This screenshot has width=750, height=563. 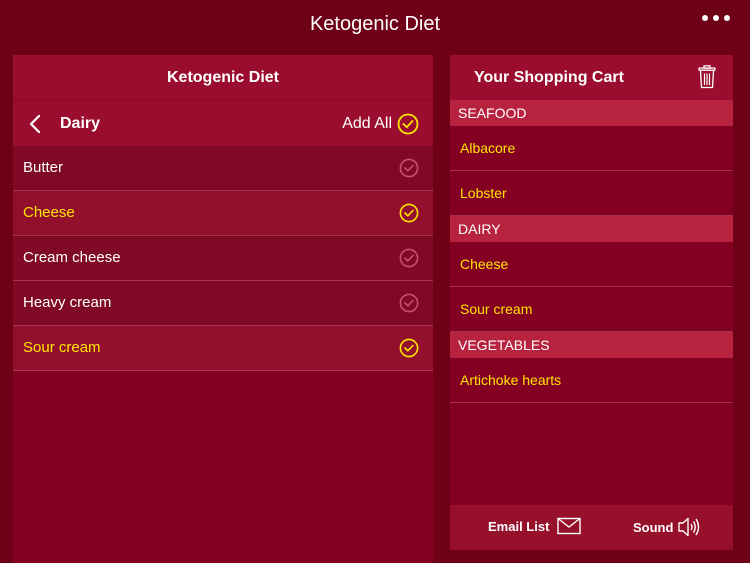 I want to click on cart-header: Your Shopping Cart, so click(x=591, y=77).